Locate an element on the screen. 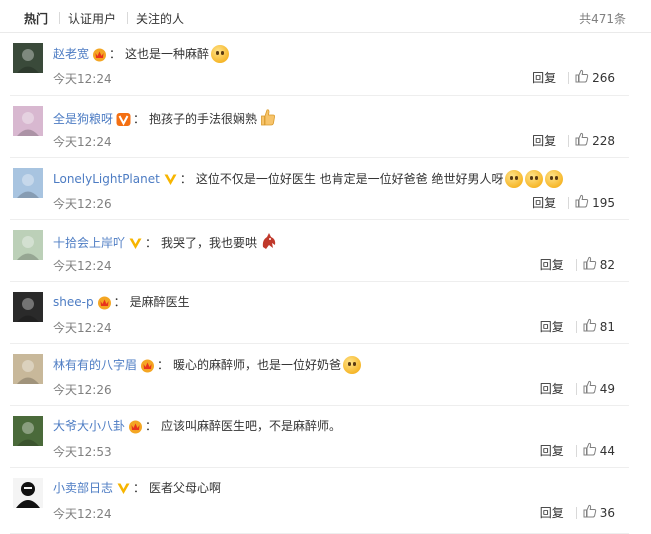 This screenshot has height=534, width=651. like-button: 195 is located at coordinates (595, 202).